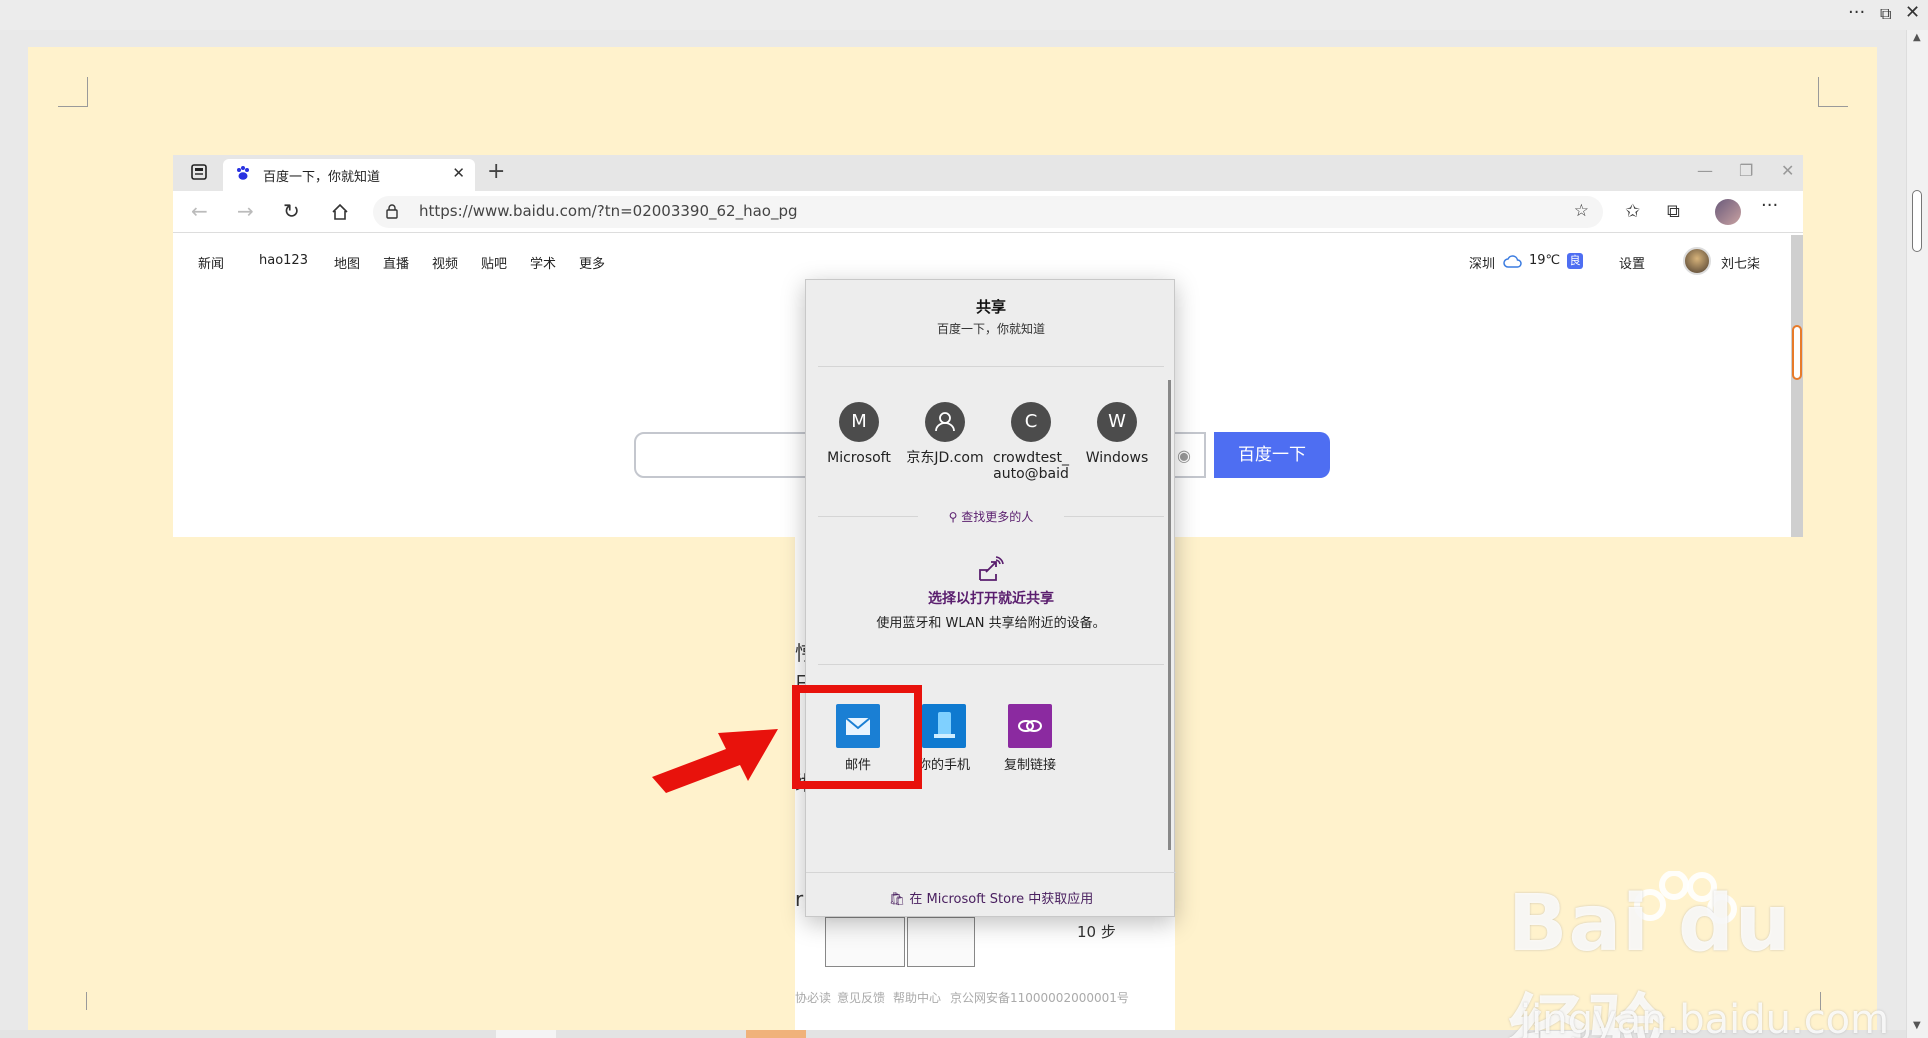 The height and width of the screenshot is (1038, 1928). What do you see at coordinates (1740, 262) in the screenshot?
I see `user-name: 刘七柒` at bounding box center [1740, 262].